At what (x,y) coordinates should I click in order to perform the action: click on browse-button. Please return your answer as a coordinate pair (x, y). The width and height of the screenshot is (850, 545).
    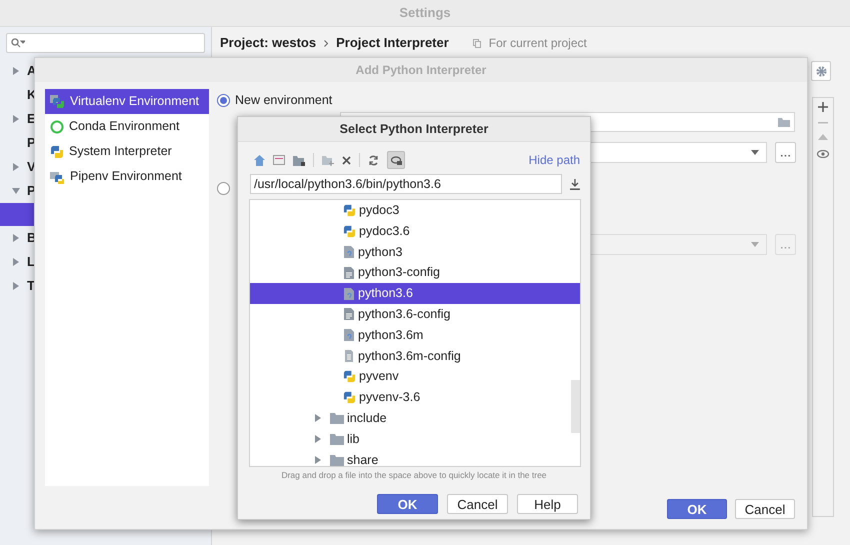
    Looking at the image, I should click on (785, 152).